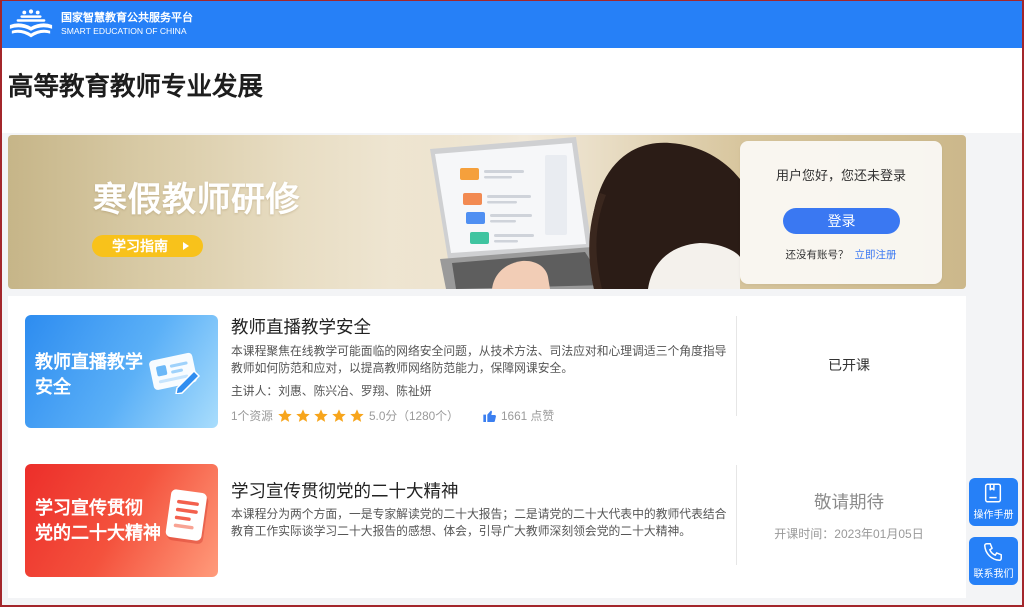  Describe the element at coordinates (89, 375) in the screenshot. I see `thumbnail-title: 教师直播教学 安全` at that location.